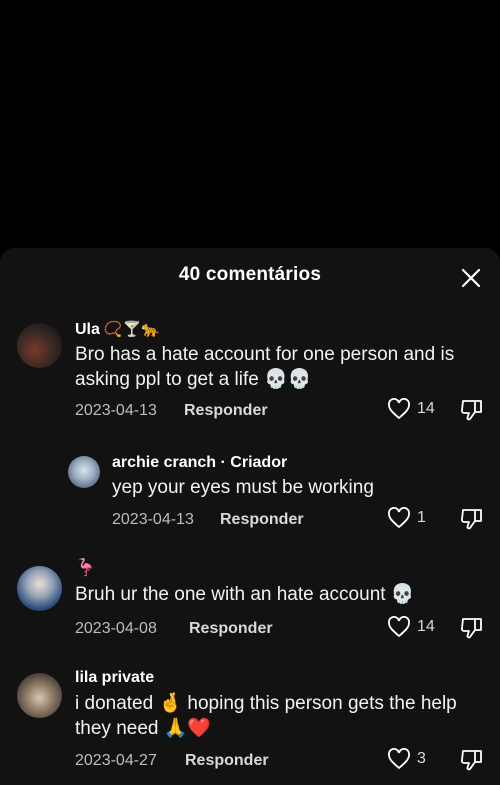 The image size is (500, 785). I want to click on like-button: 3, so click(406, 759).